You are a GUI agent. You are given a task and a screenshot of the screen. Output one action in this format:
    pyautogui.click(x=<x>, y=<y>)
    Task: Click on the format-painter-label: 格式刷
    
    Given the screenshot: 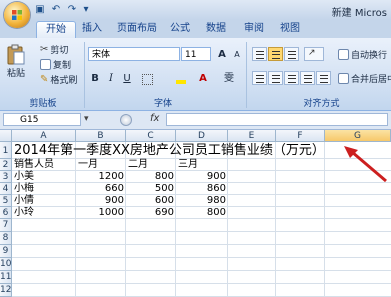 What is the action you would take?
    pyautogui.click(x=64, y=81)
    